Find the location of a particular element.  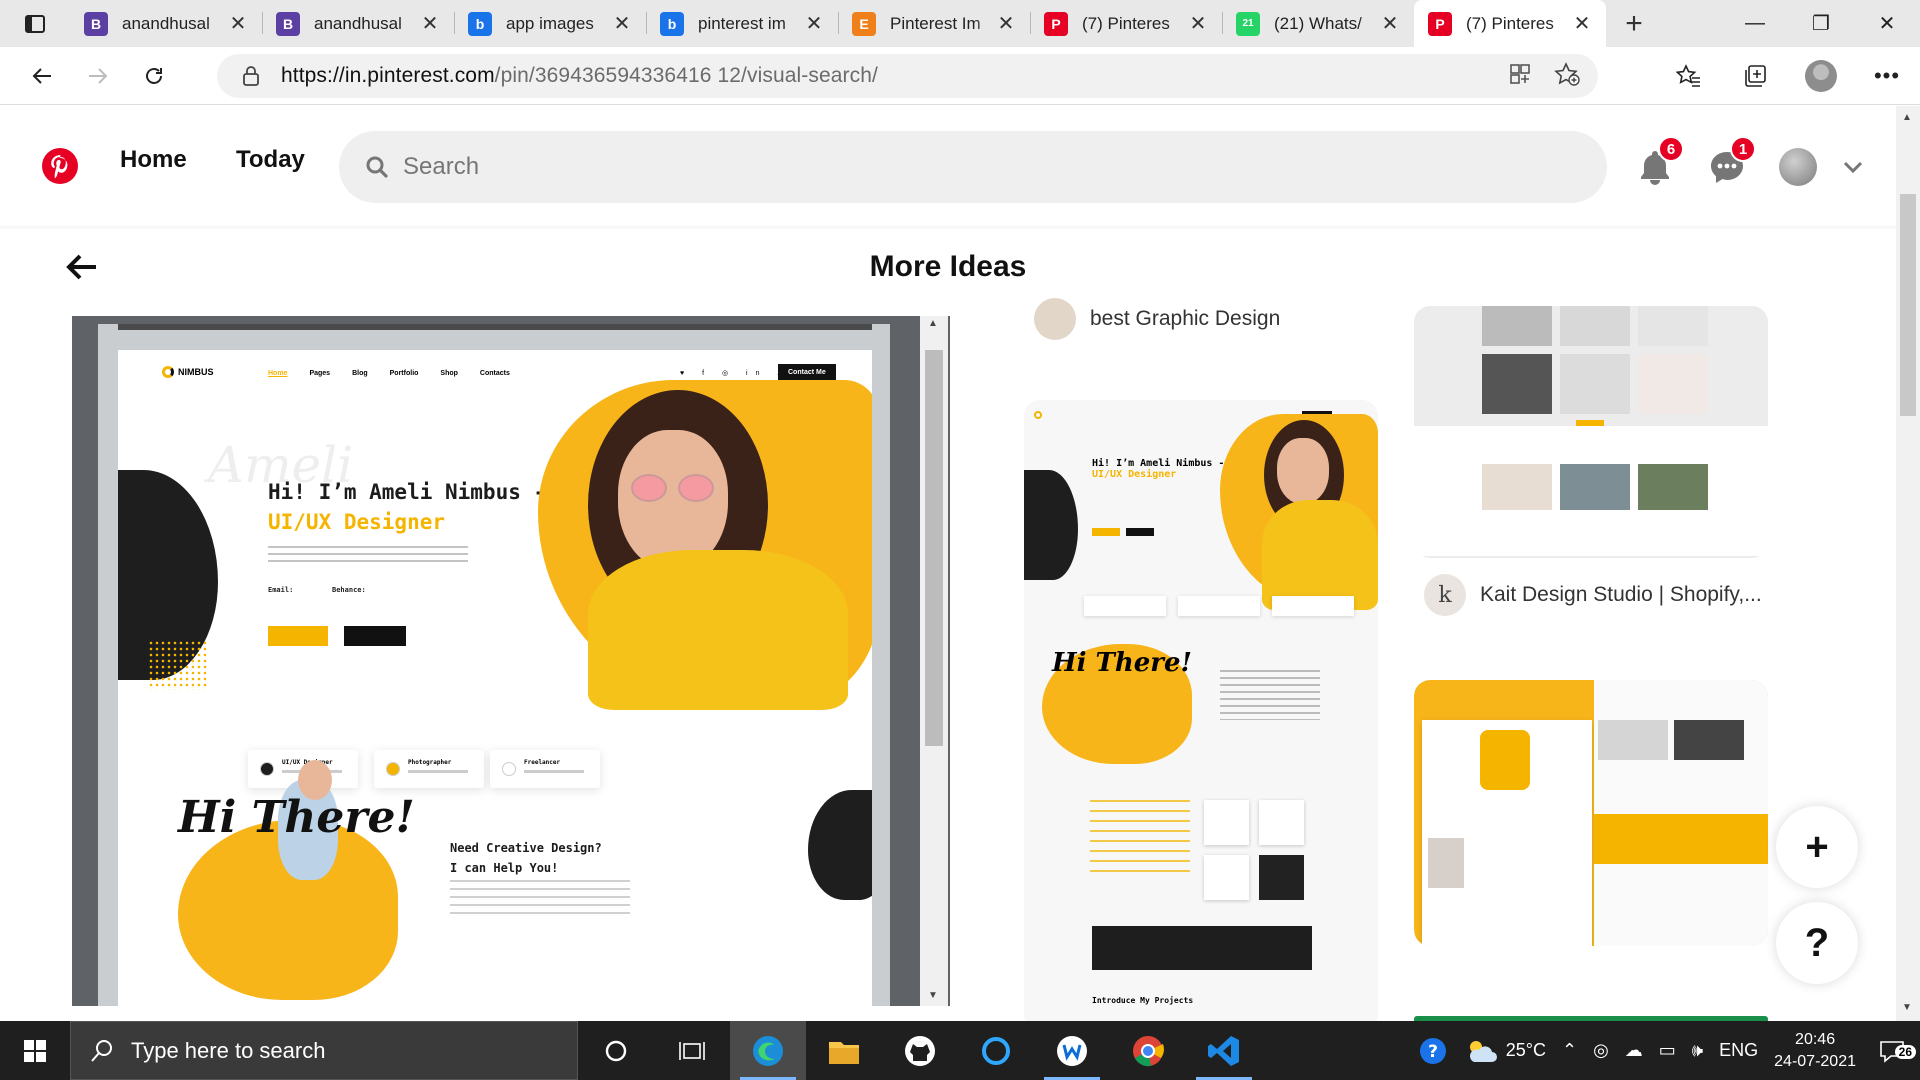

add-favorite-icon is located at coordinates (1567, 76).